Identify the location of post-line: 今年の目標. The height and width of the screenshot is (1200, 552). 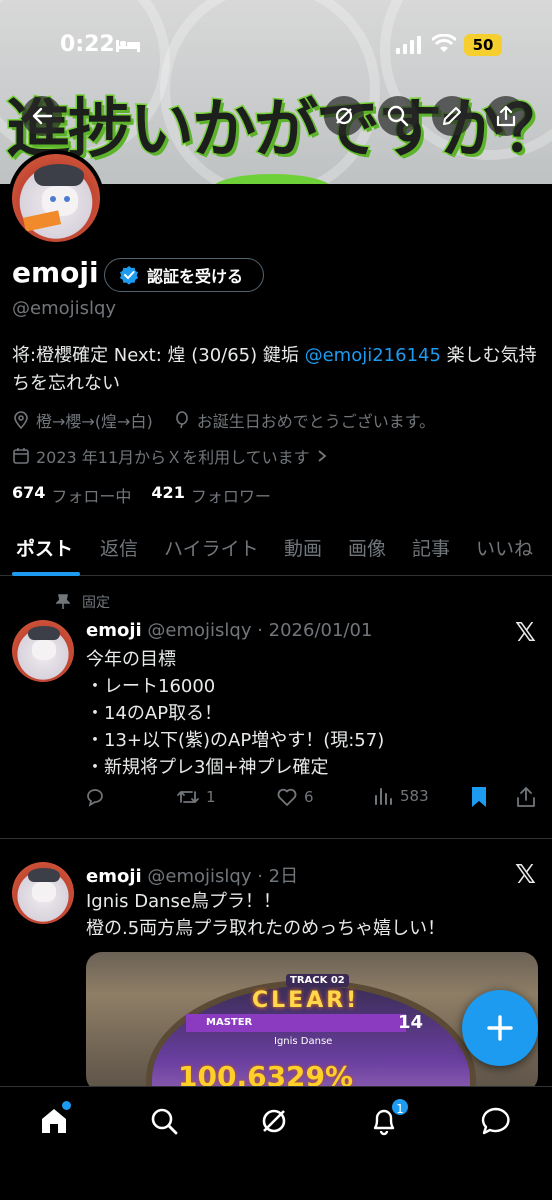
(131, 659).